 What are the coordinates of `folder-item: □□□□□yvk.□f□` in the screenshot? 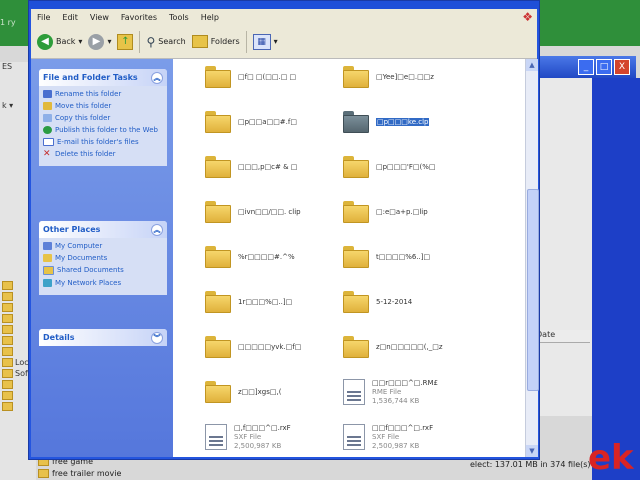 It's located at (275, 347).